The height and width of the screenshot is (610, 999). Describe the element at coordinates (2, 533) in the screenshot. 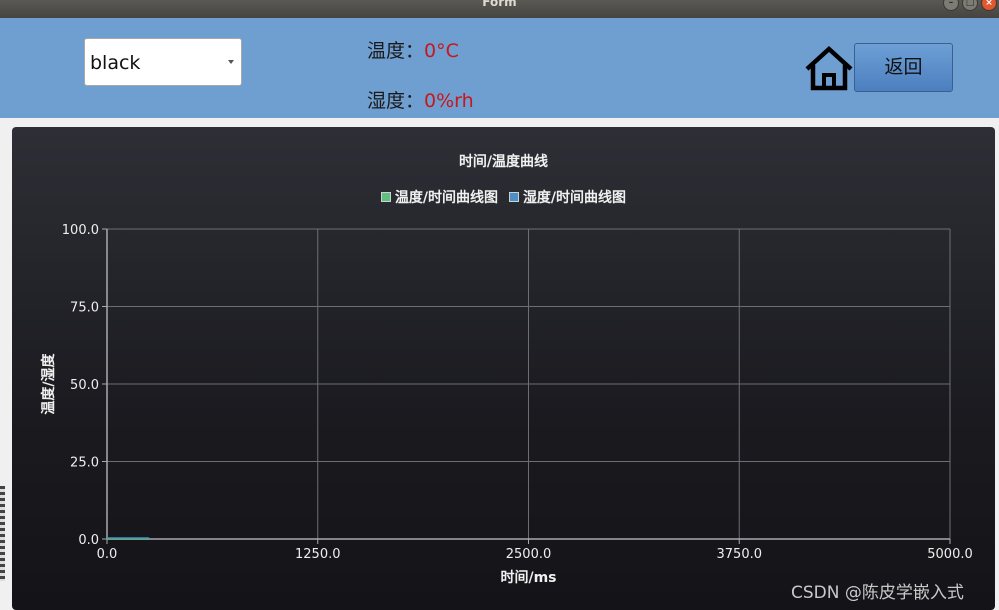

I see `background-window-edge` at that location.